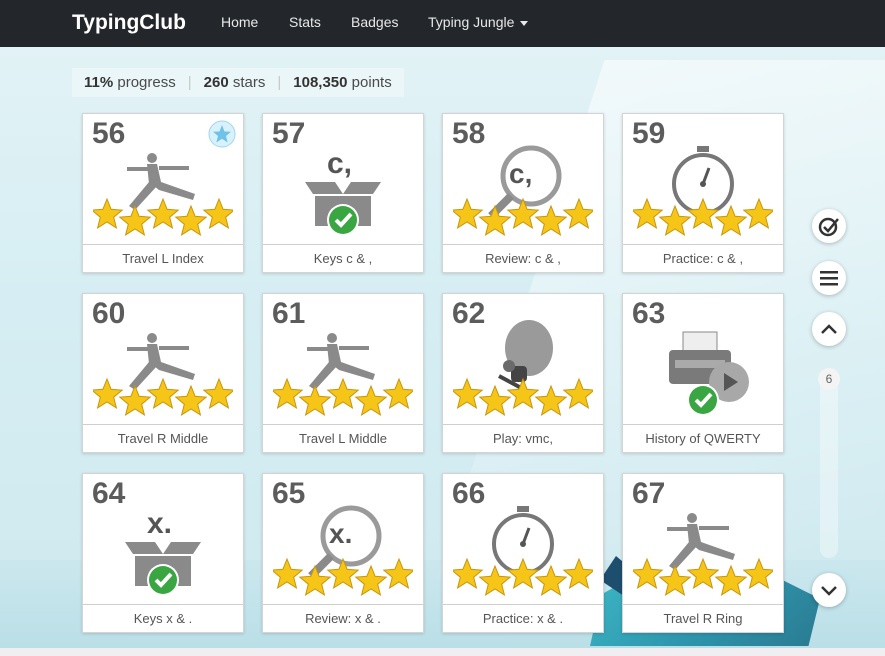  What do you see at coordinates (521, 173) in the screenshot?
I see `key-glyph: c,` at bounding box center [521, 173].